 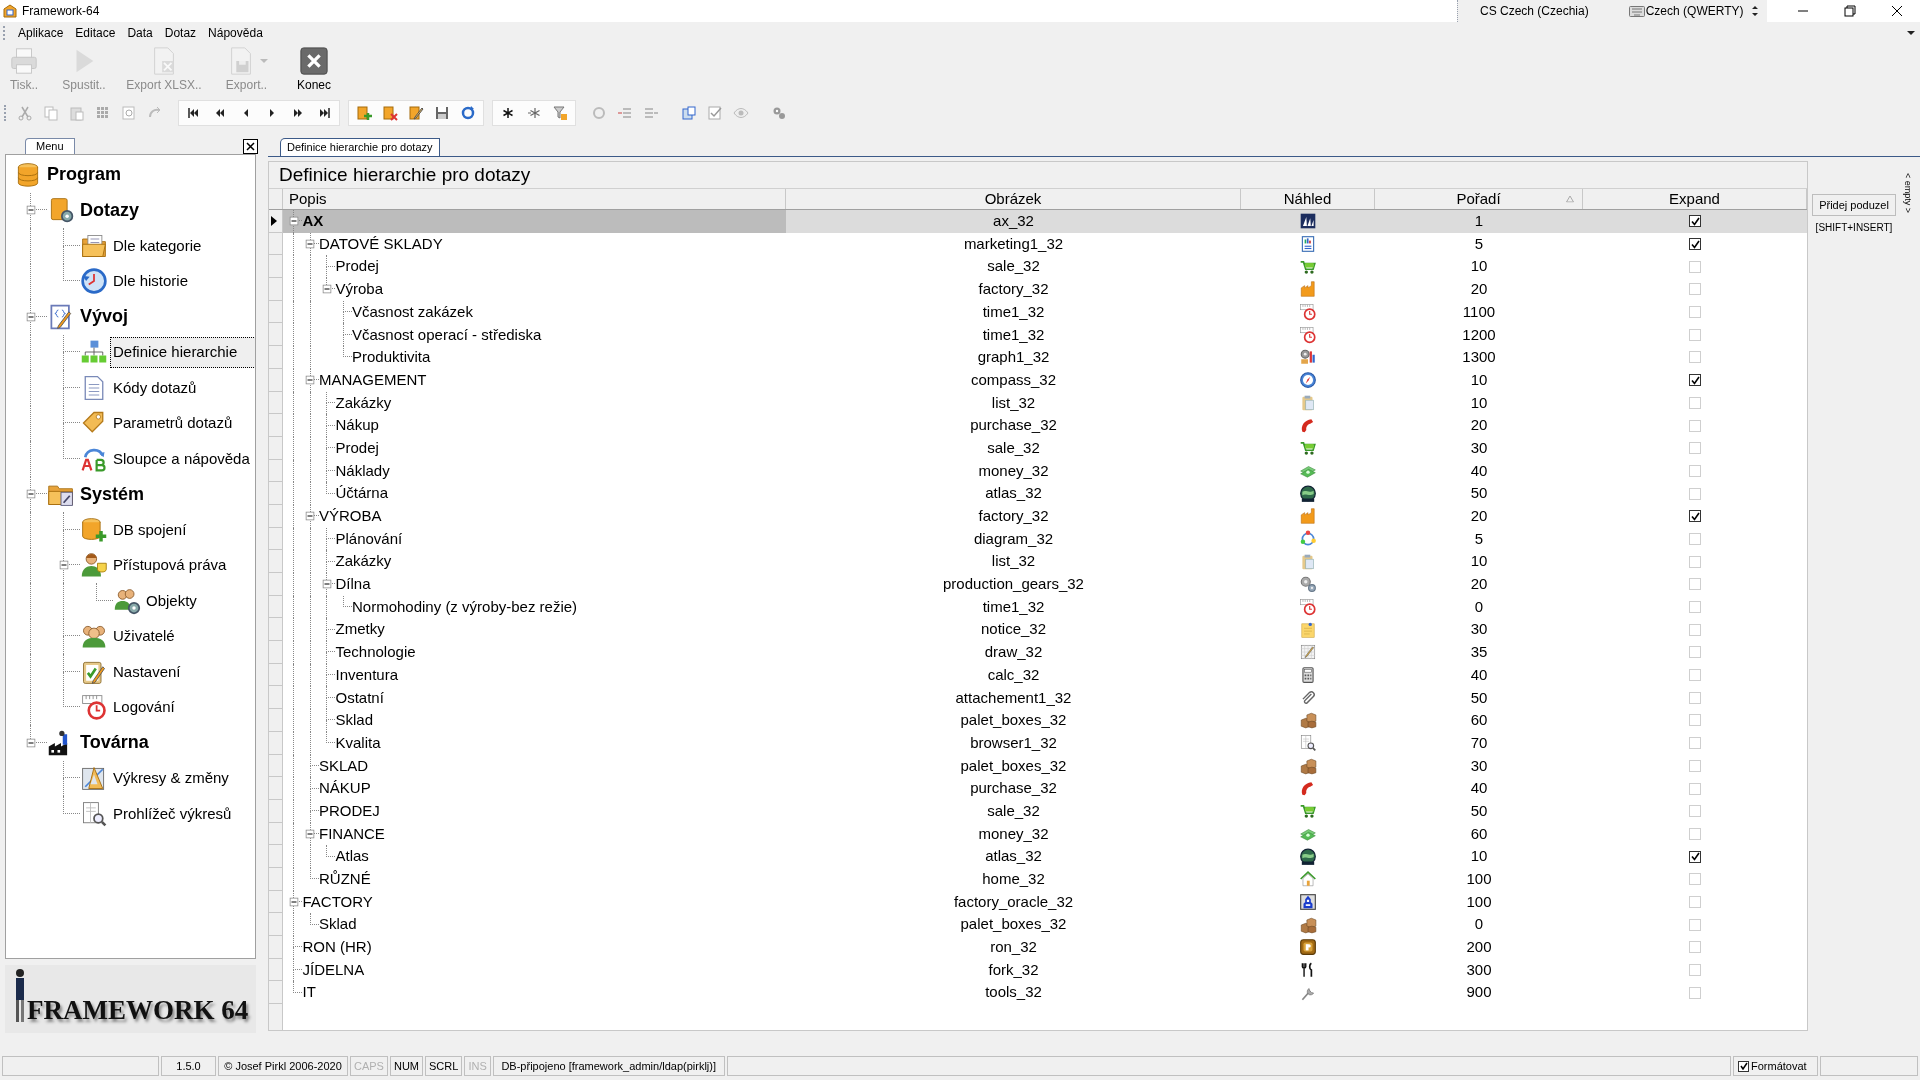 What do you see at coordinates (689, 113) in the screenshot?
I see `export-icon` at bounding box center [689, 113].